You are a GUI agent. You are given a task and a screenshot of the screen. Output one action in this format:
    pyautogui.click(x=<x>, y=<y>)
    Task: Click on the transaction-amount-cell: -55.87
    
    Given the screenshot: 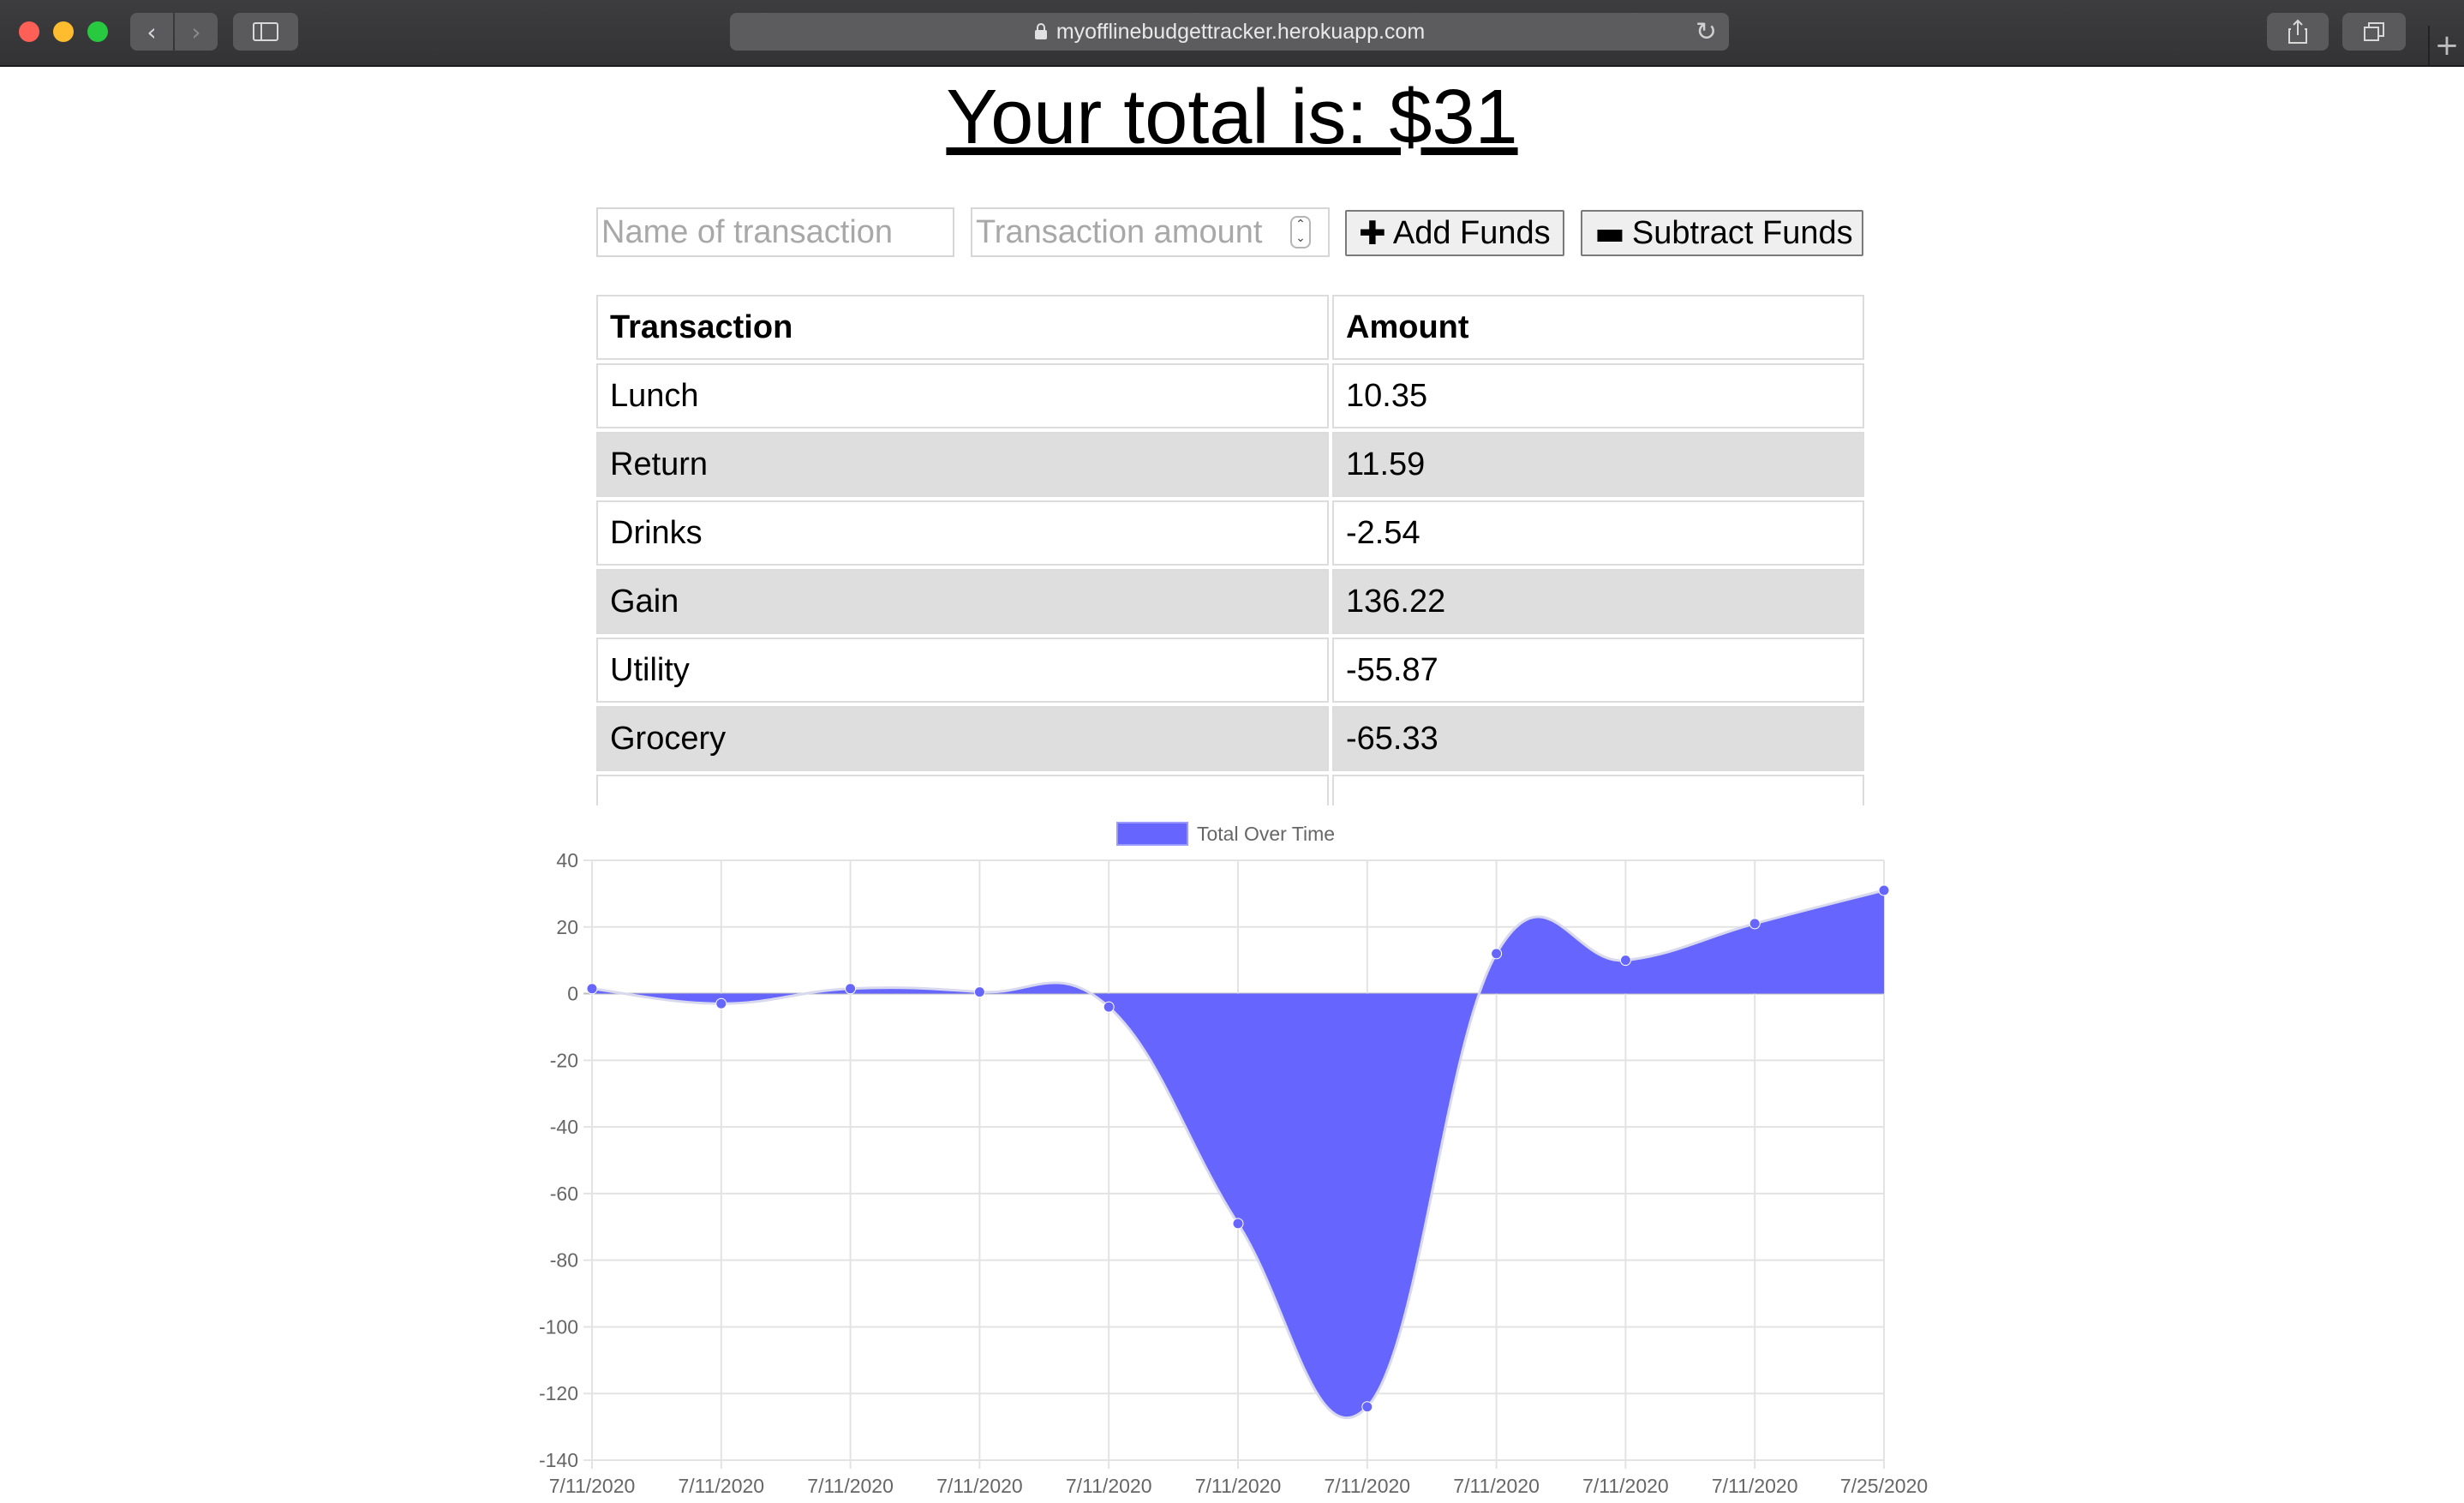 What is the action you would take?
    pyautogui.click(x=1598, y=670)
    